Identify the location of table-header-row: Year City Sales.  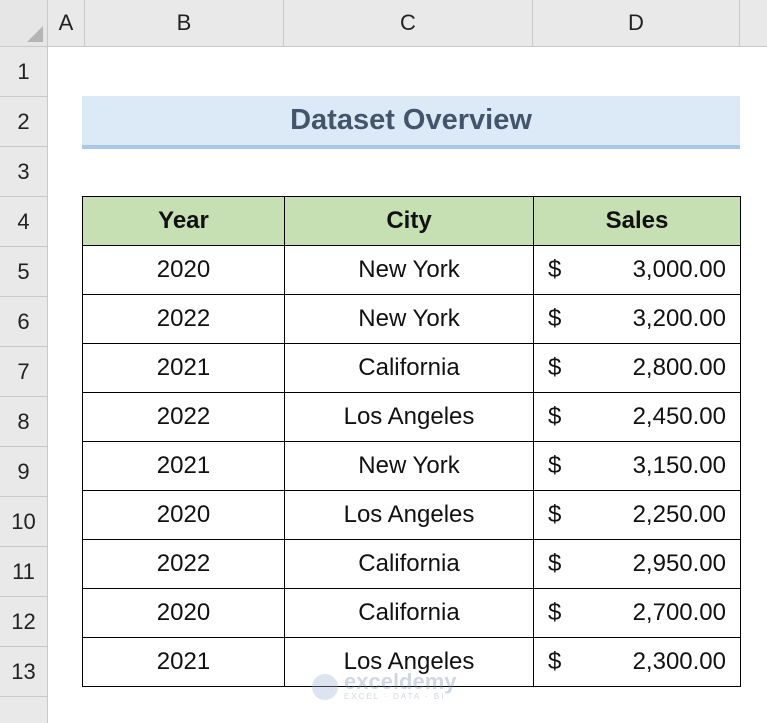
(411, 221).